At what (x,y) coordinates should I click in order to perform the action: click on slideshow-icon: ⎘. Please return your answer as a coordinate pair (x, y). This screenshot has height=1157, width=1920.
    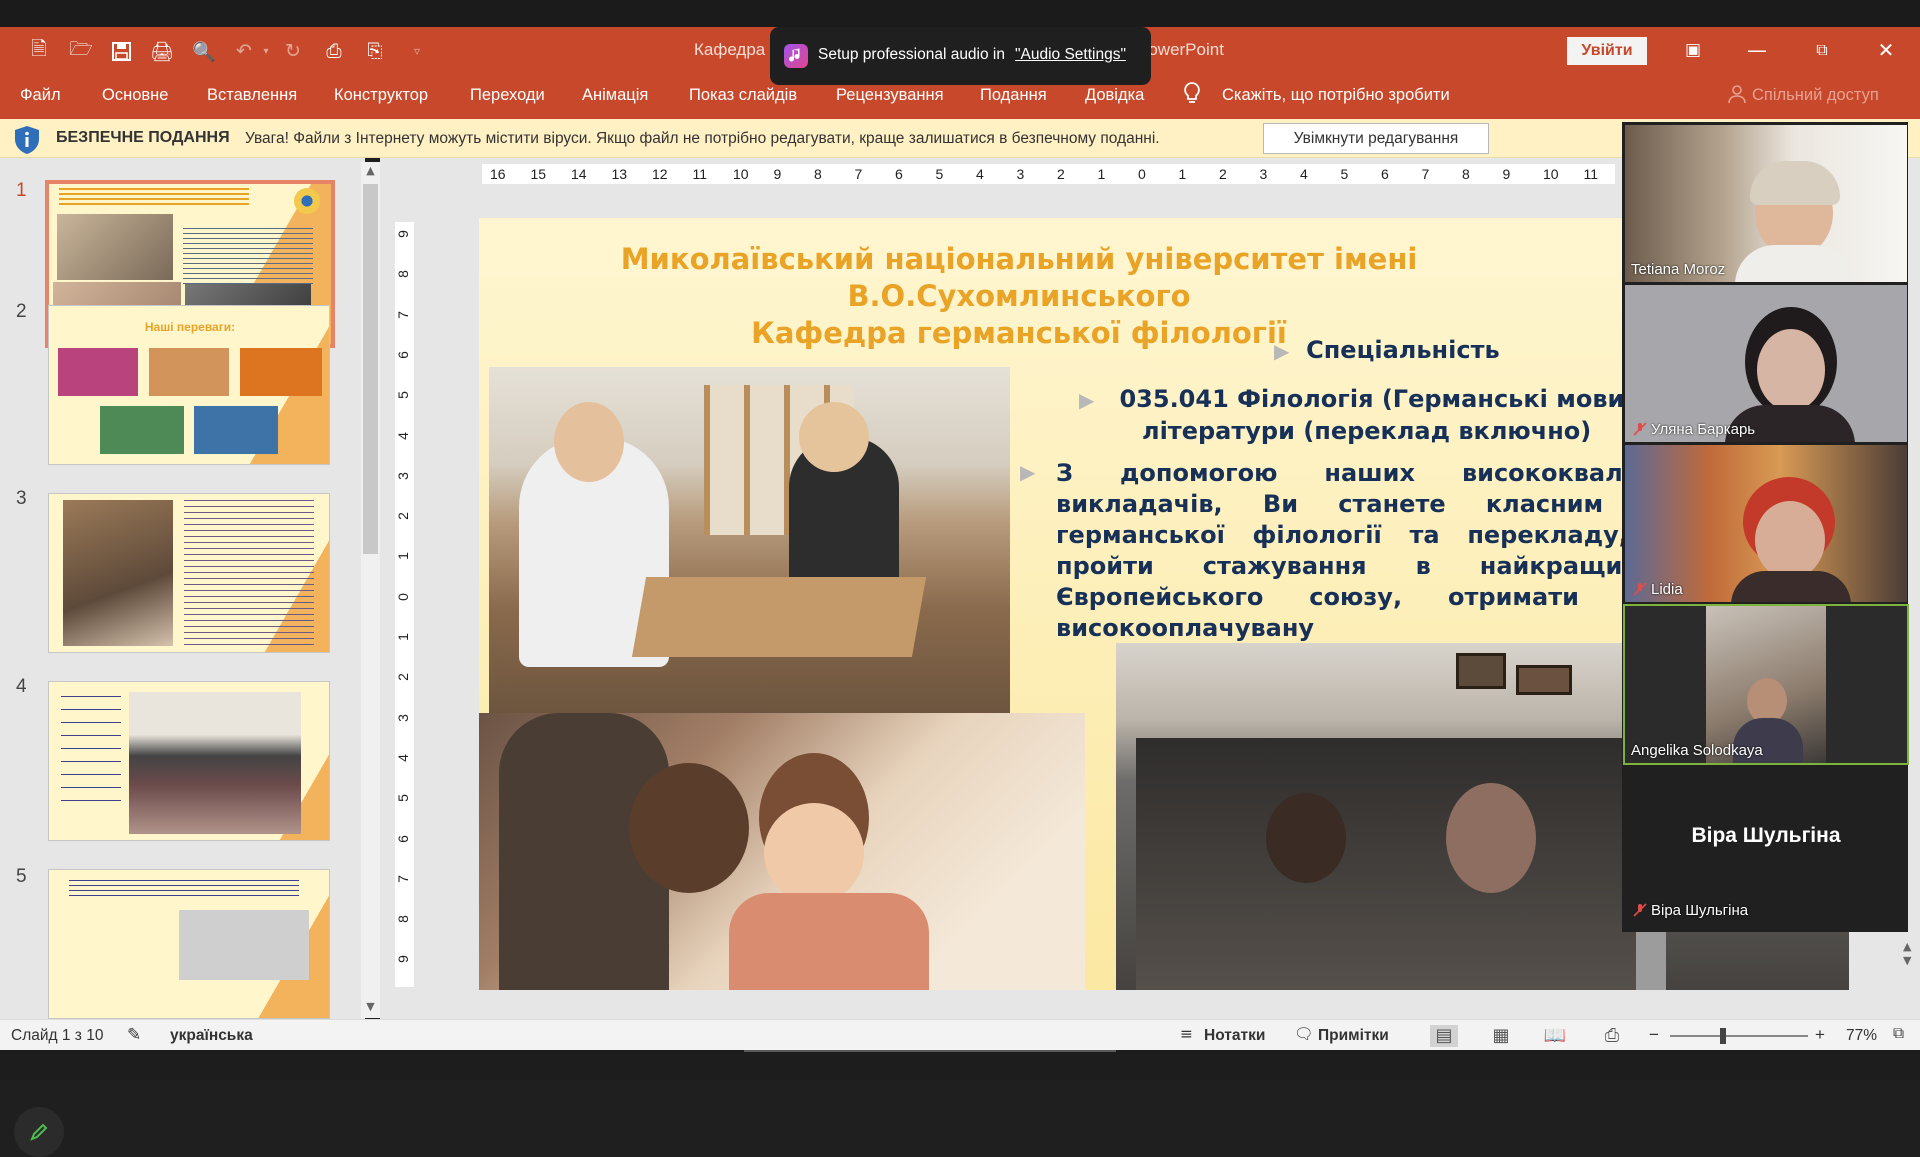
    Looking at the image, I should click on (375, 51).